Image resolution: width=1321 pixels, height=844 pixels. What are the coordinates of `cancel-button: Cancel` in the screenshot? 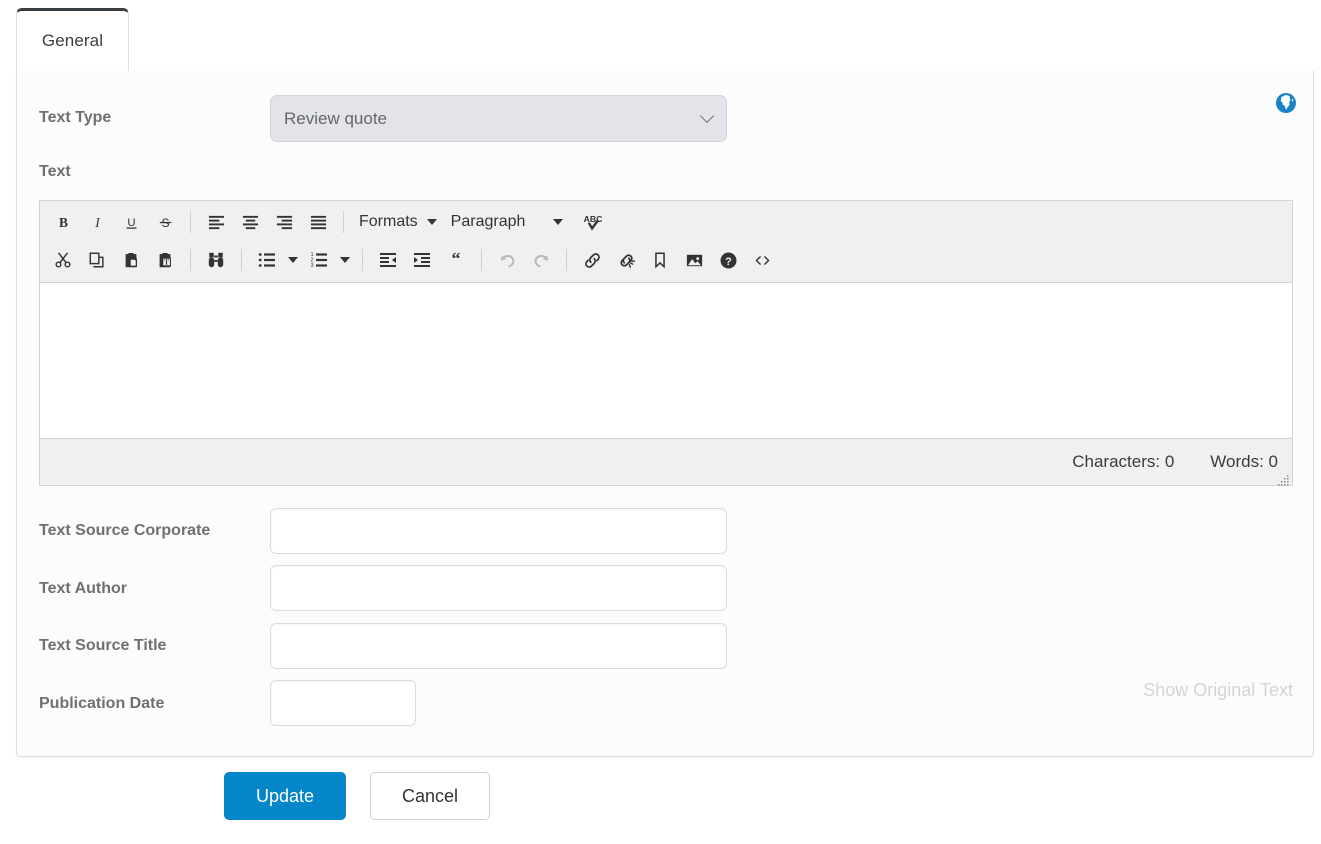 It's located at (430, 796).